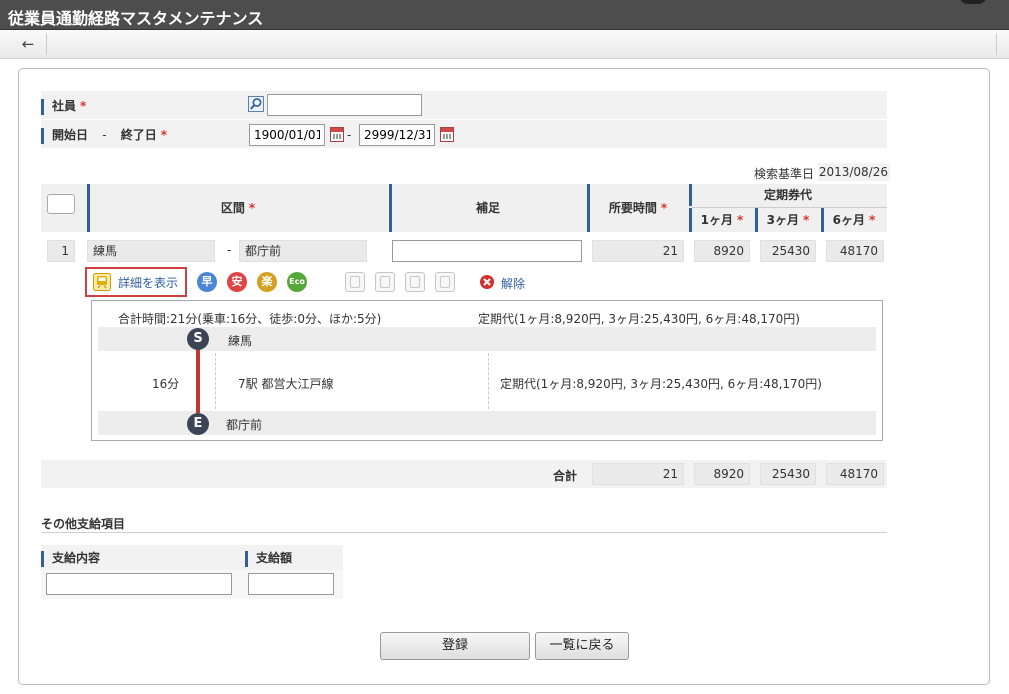  I want to click on segment-line: 7駅 都営大江戸線, so click(286, 384).